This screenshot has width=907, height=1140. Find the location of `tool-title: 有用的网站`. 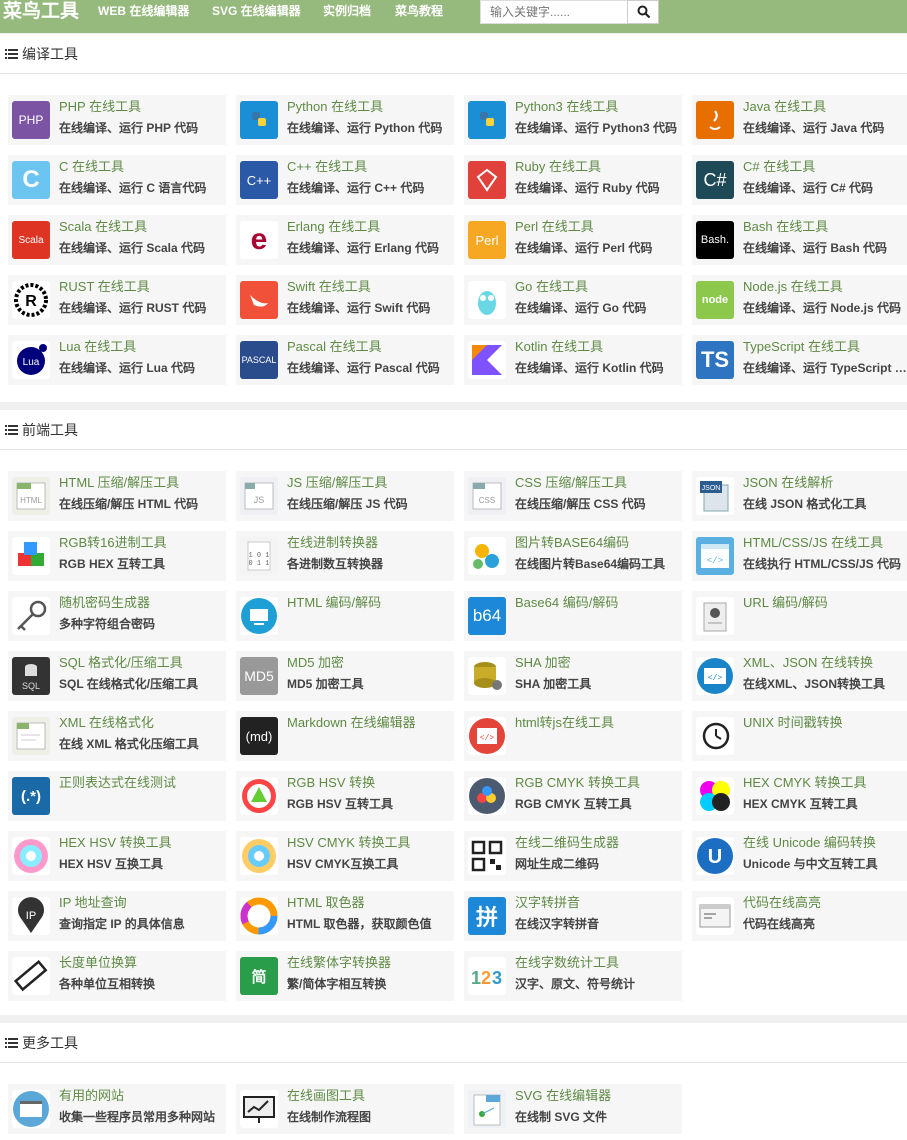

tool-title: 有用的网站 is located at coordinates (141, 1096).